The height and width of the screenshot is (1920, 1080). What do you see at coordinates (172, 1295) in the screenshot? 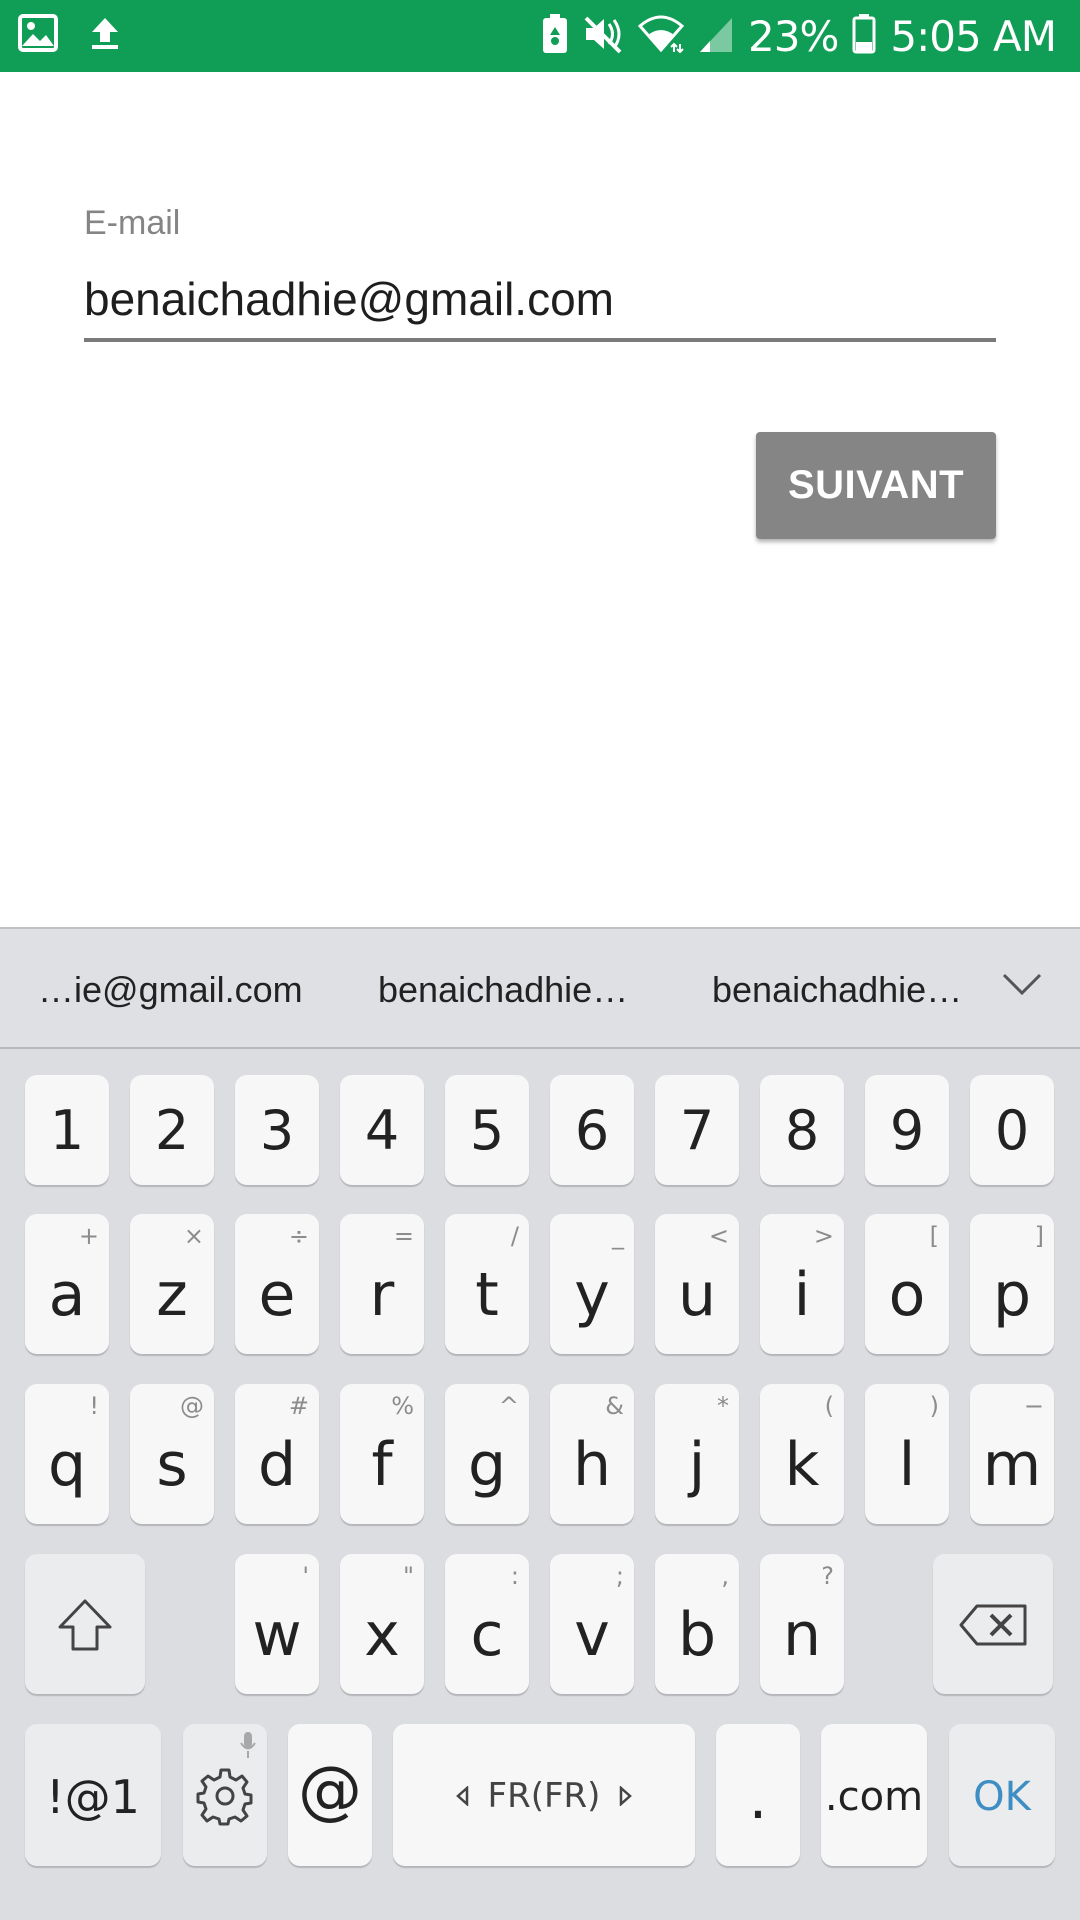
I see `key-label: z` at bounding box center [172, 1295].